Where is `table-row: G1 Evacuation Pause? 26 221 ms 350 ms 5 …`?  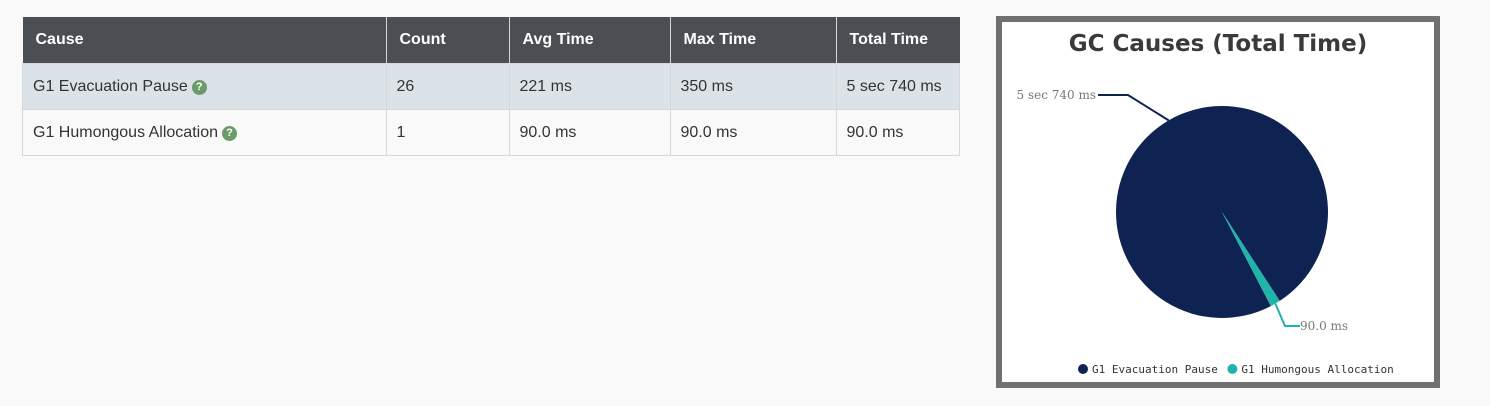
table-row: G1 Evacuation Pause? 26 221 ms 350 ms 5 … is located at coordinates (491, 86).